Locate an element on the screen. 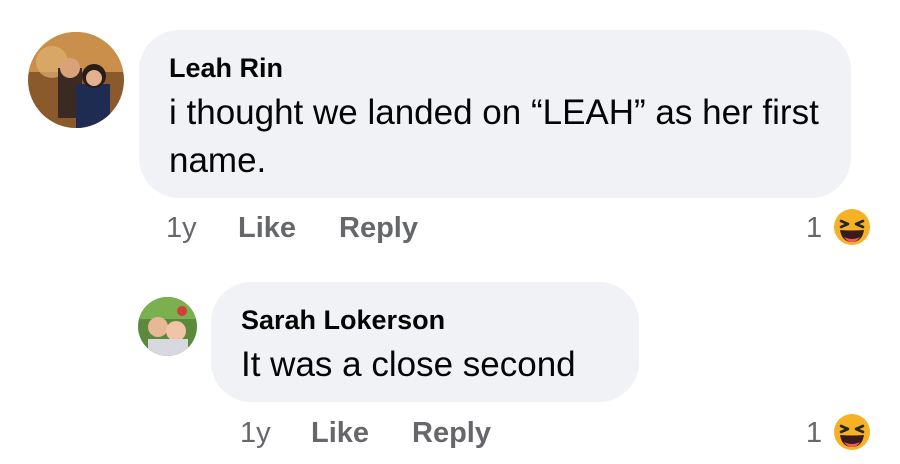 The height and width of the screenshot is (464, 900). comment-author: Sarah Lokerson is located at coordinates (343, 320).